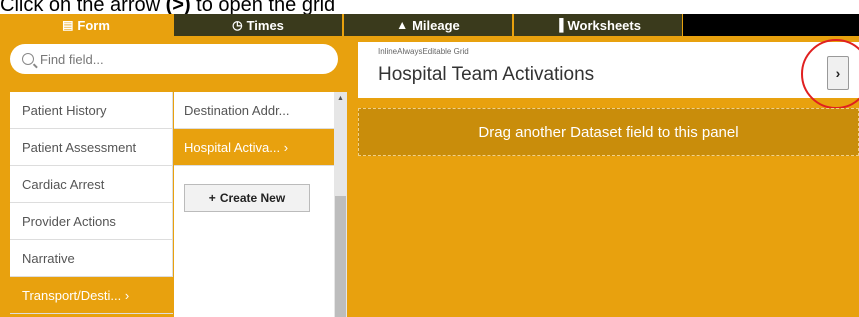 This screenshot has width=859, height=317. Describe the element at coordinates (91, 110) in the screenshot. I see `section-item-patient-history: Patient History` at that location.